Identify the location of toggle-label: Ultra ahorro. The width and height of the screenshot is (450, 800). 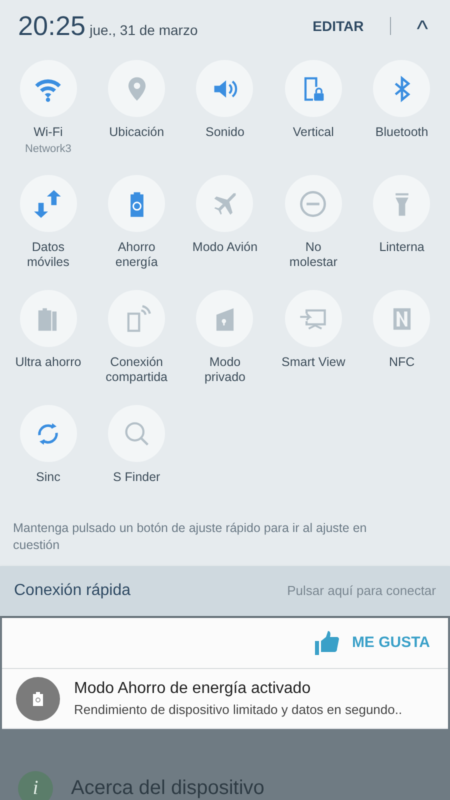
(48, 362).